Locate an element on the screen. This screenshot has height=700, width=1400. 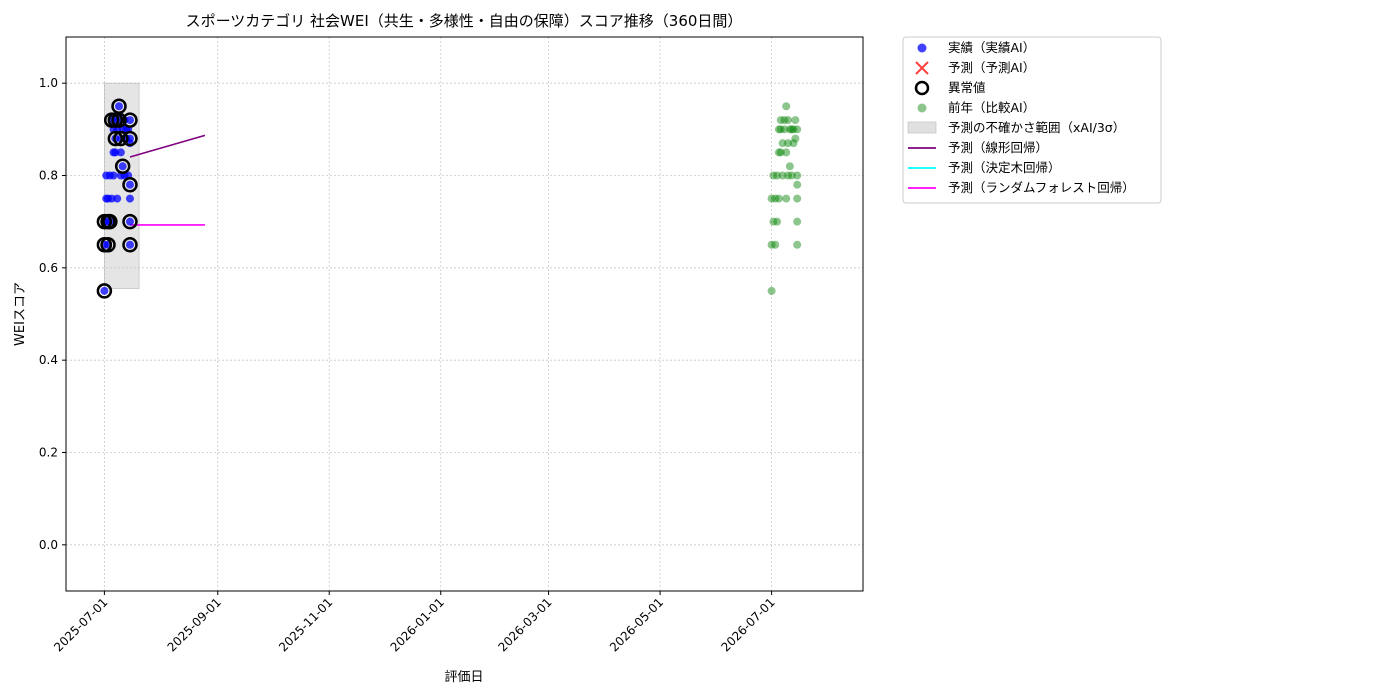
legend-label: 予測（予測AI） is located at coordinates (991, 67).